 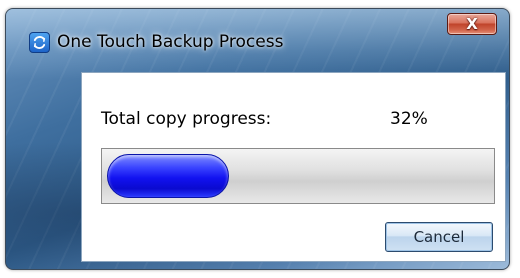 What do you see at coordinates (186, 119) in the screenshot?
I see `progress-label: Total copy progress:` at bounding box center [186, 119].